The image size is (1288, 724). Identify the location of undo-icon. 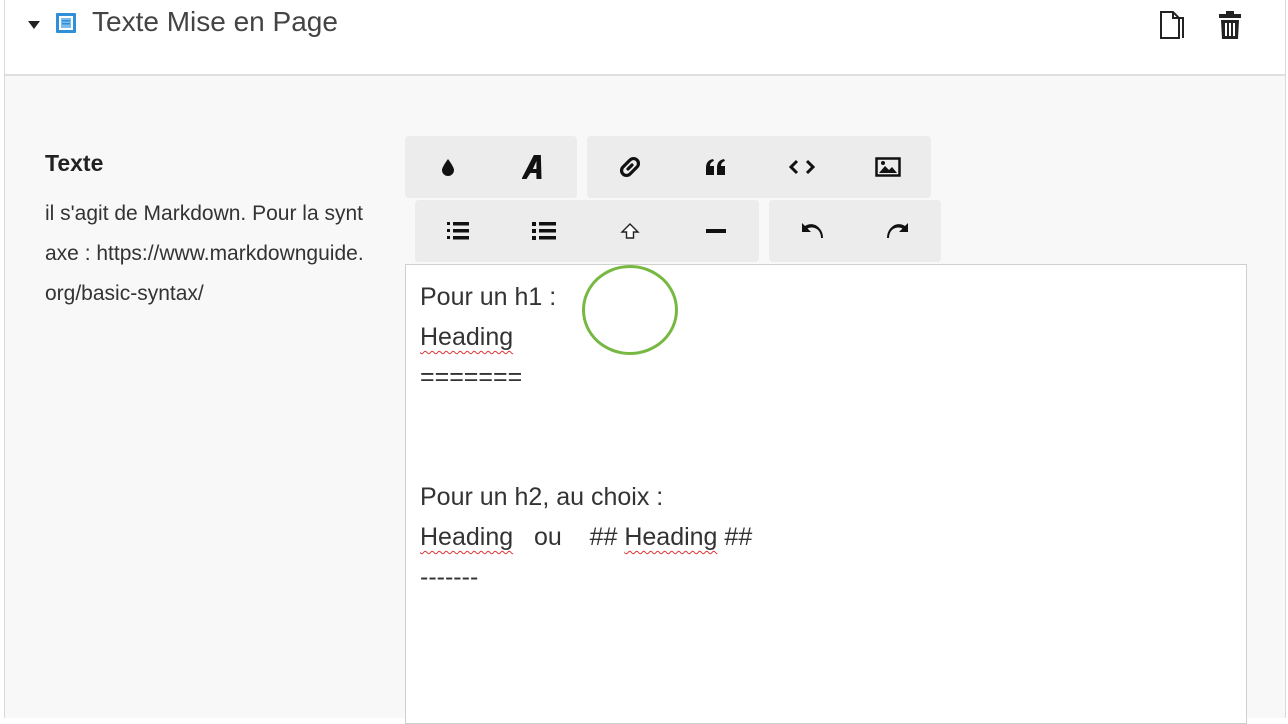
(812, 231).